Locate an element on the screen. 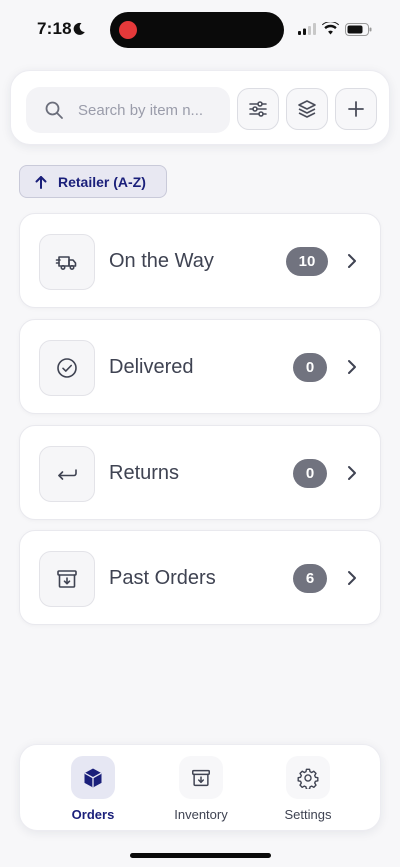  home-indicator is located at coordinates (200, 855).